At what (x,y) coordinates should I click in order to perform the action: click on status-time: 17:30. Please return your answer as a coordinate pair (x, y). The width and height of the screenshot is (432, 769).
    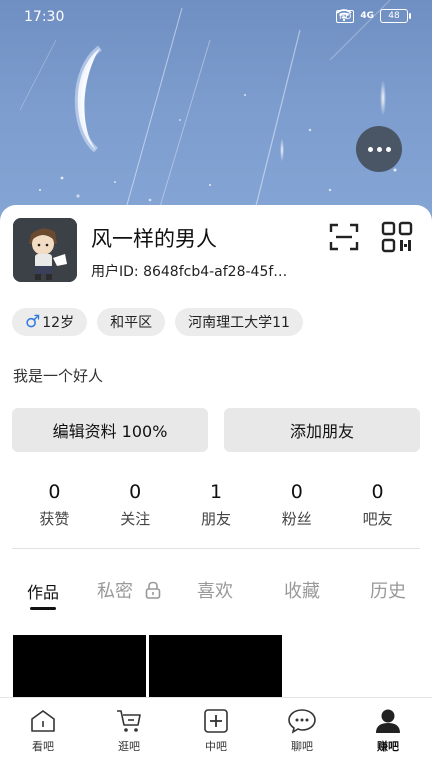
    Looking at the image, I should click on (44, 17).